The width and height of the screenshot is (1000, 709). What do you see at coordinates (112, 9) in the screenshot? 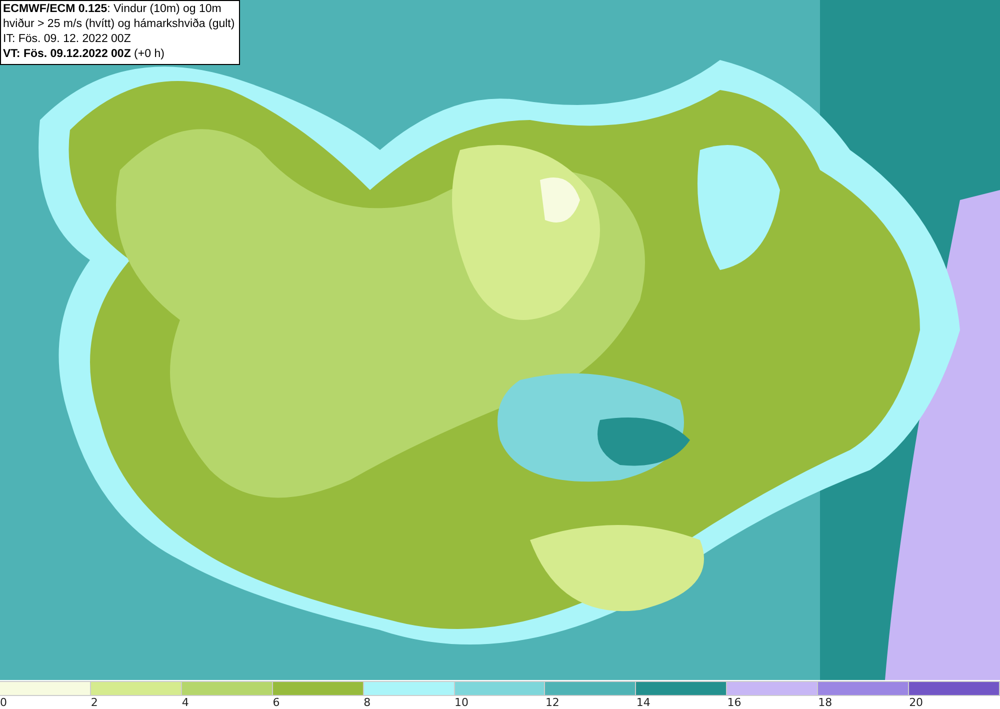
I see `title-line: ECMWF/ECM 0.125: Vindur (10m) og 10m` at bounding box center [112, 9].